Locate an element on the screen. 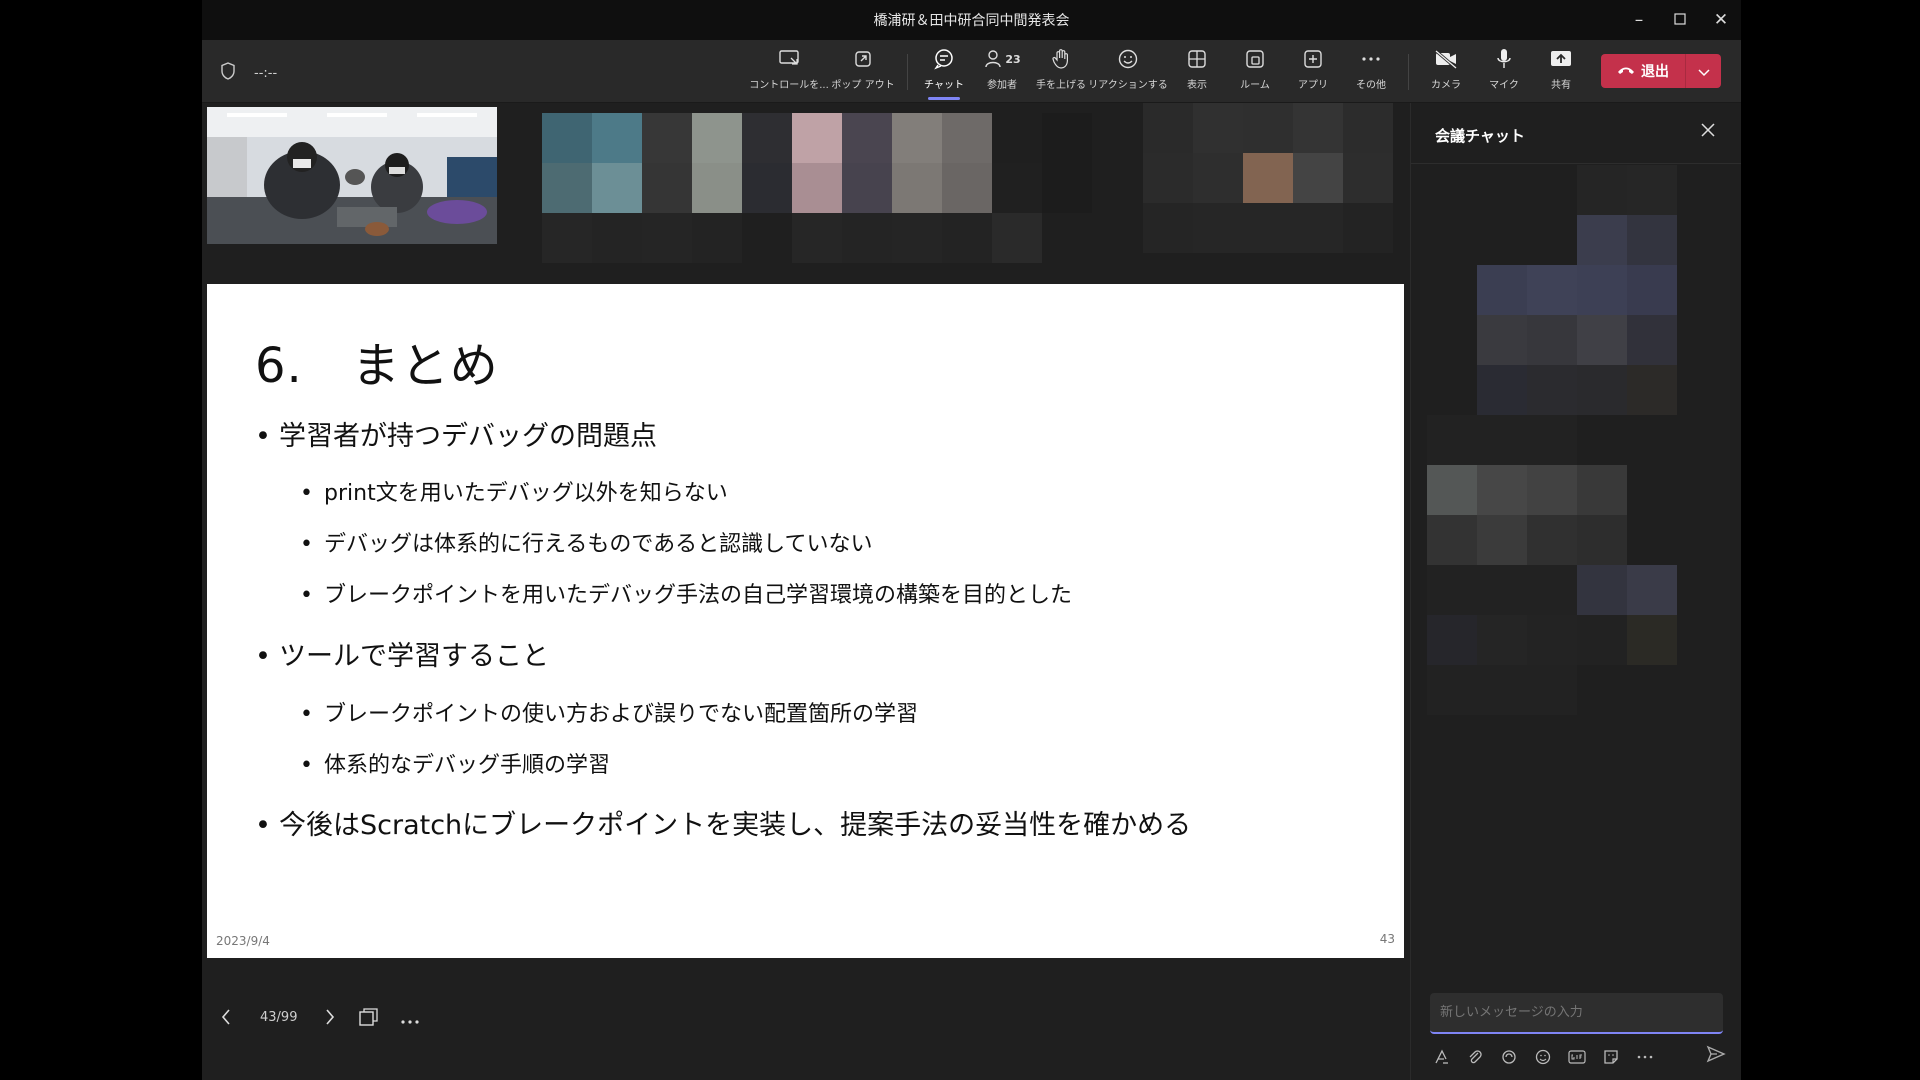 Image resolution: width=1920 pixels, height=1080 pixels. window-title: 橋浦研＆田中研合同中間発表会 is located at coordinates (971, 21).